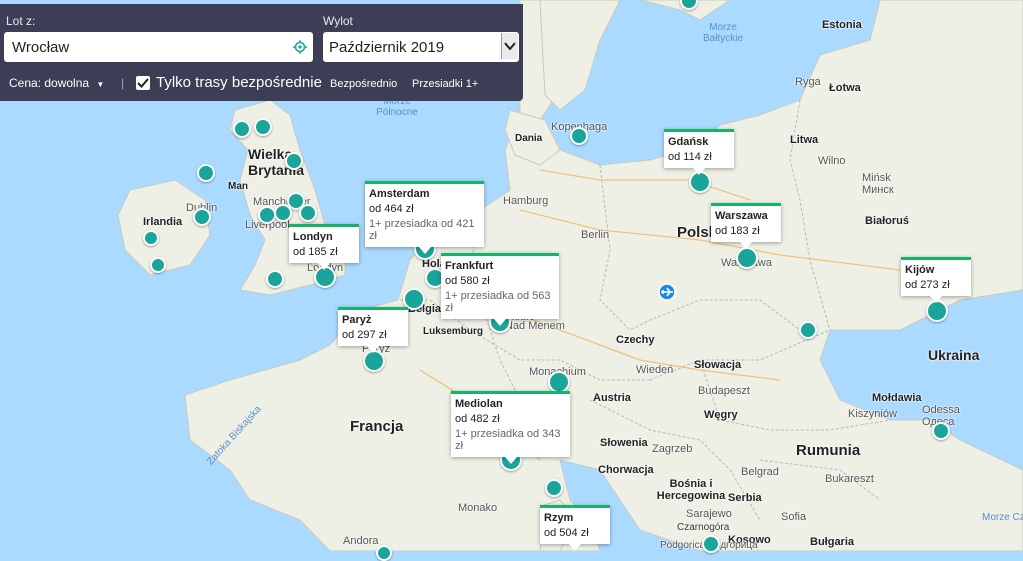  What do you see at coordinates (100, 84) in the screenshot?
I see `caret-down-icon: ▼` at bounding box center [100, 84].